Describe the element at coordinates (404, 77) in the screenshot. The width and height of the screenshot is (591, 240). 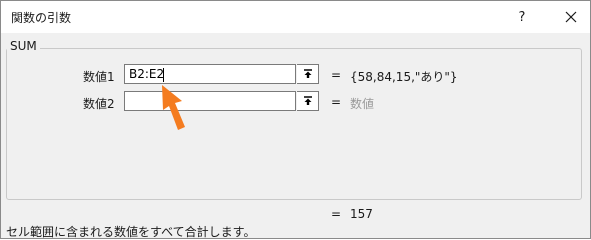
I see `arg1-result: {58,84,15,"あり"}` at that location.